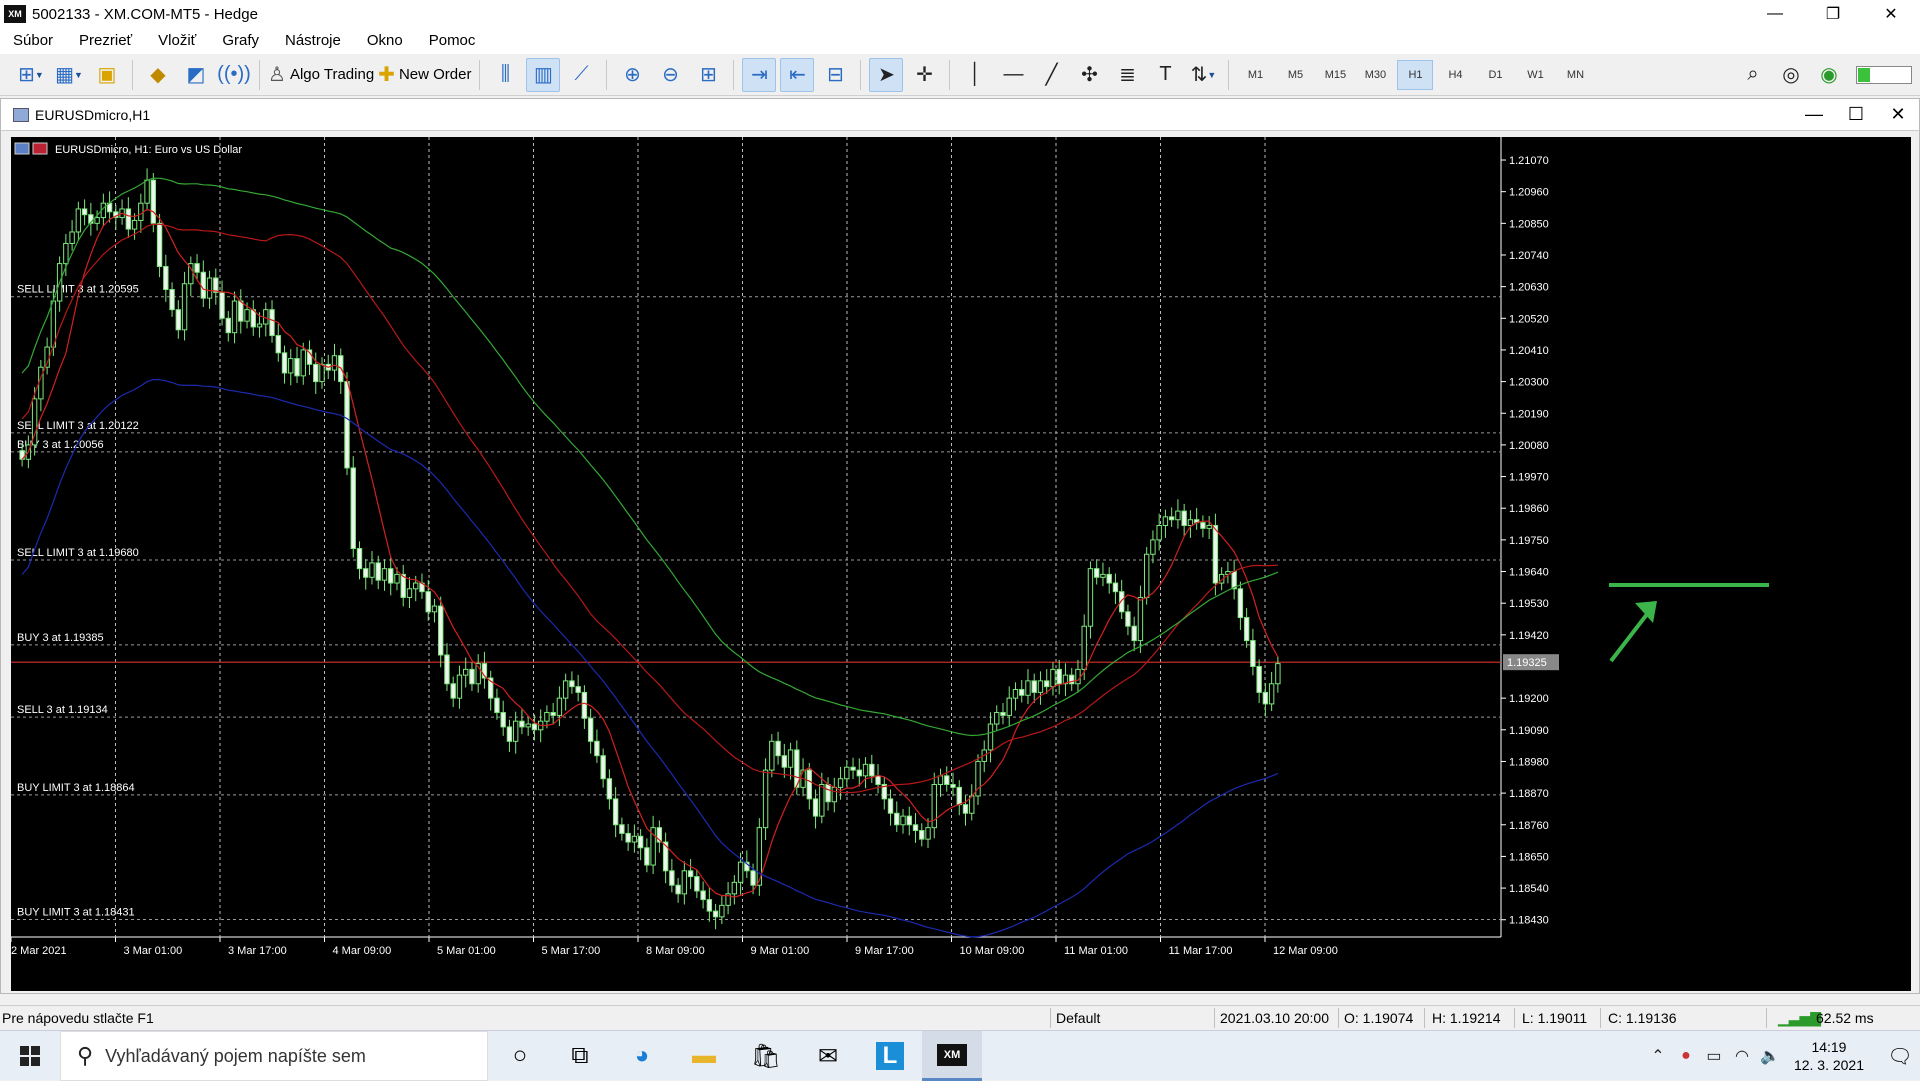  What do you see at coordinates (1898, 115) in the screenshot?
I see `chart-close-button: ✕` at bounding box center [1898, 115].